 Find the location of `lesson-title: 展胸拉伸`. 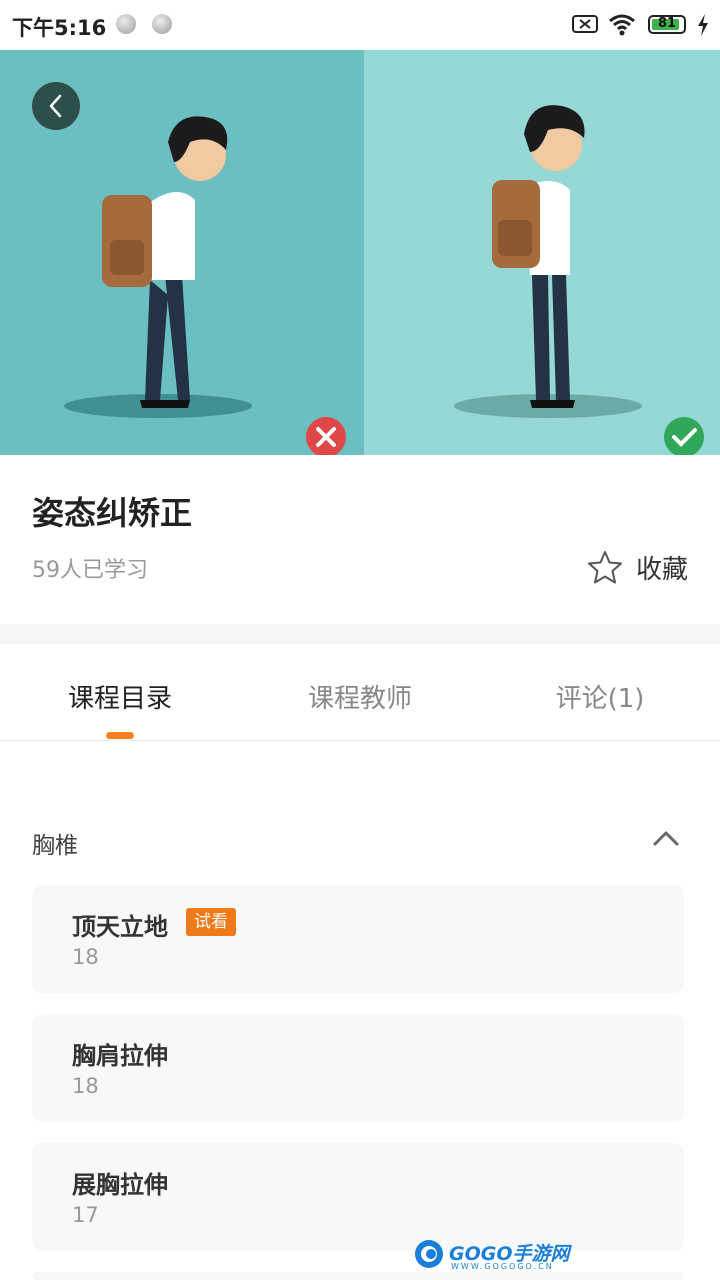

lesson-title: 展胸拉伸 is located at coordinates (120, 1185).